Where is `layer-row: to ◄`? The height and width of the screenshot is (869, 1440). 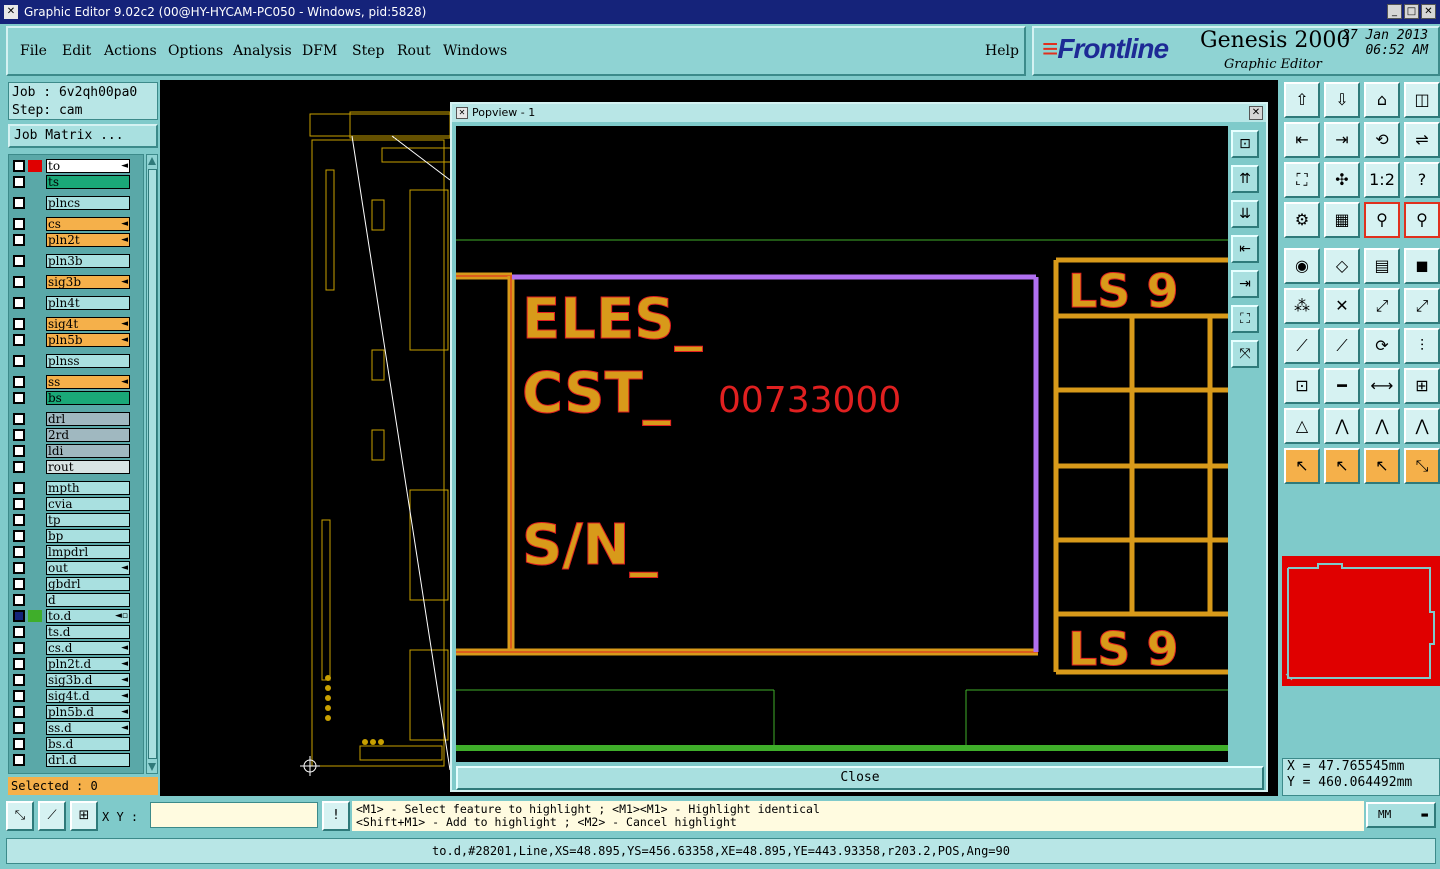
layer-row: to ◄ is located at coordinates (73, 166).